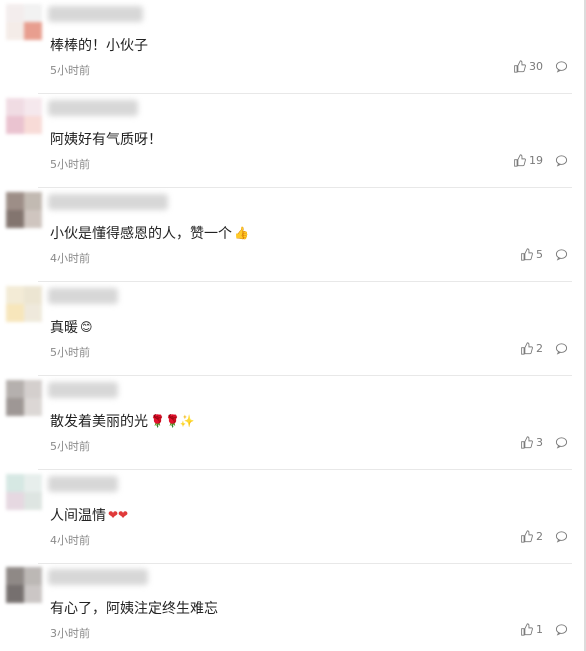  I want to click on comment-text: 棒棒的！小伙子, so click(99, 46).